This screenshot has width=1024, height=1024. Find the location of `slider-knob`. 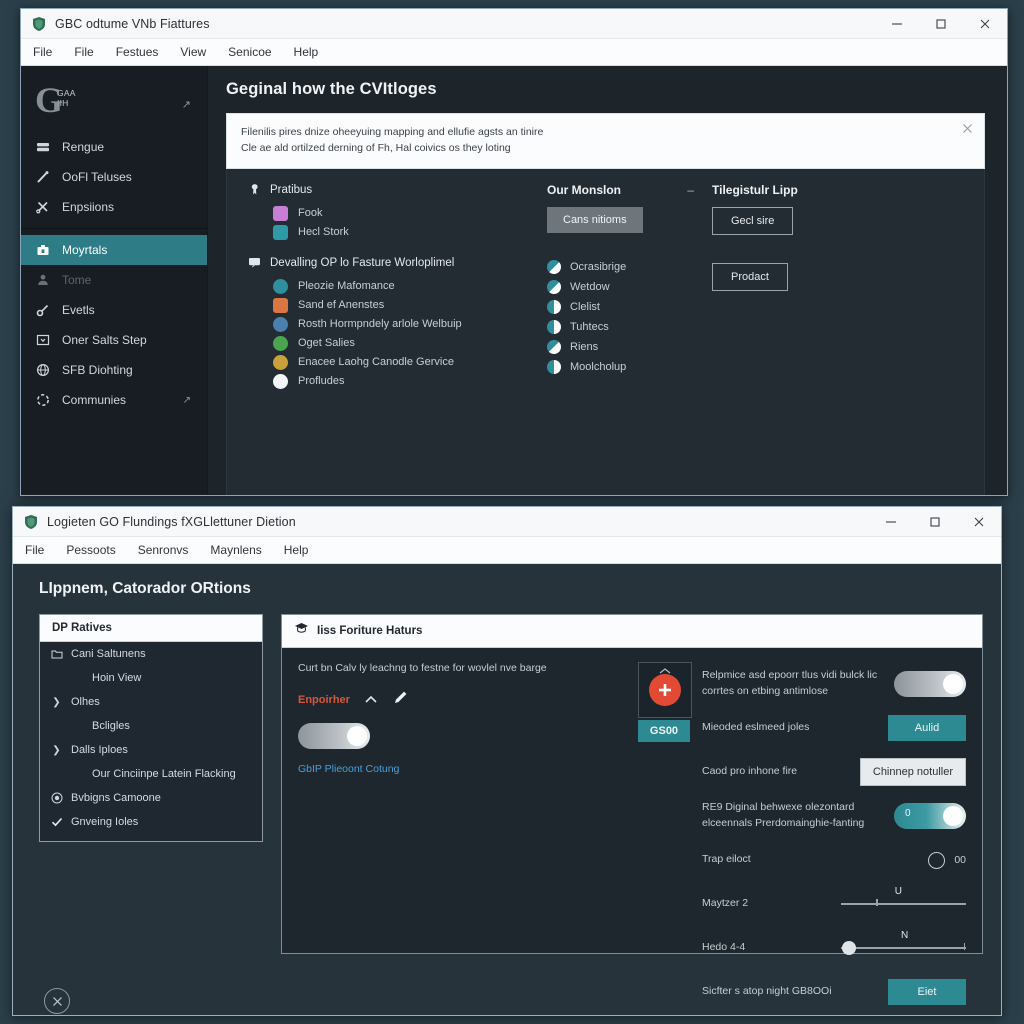

slider-knob is located at coordinates (849, 948).